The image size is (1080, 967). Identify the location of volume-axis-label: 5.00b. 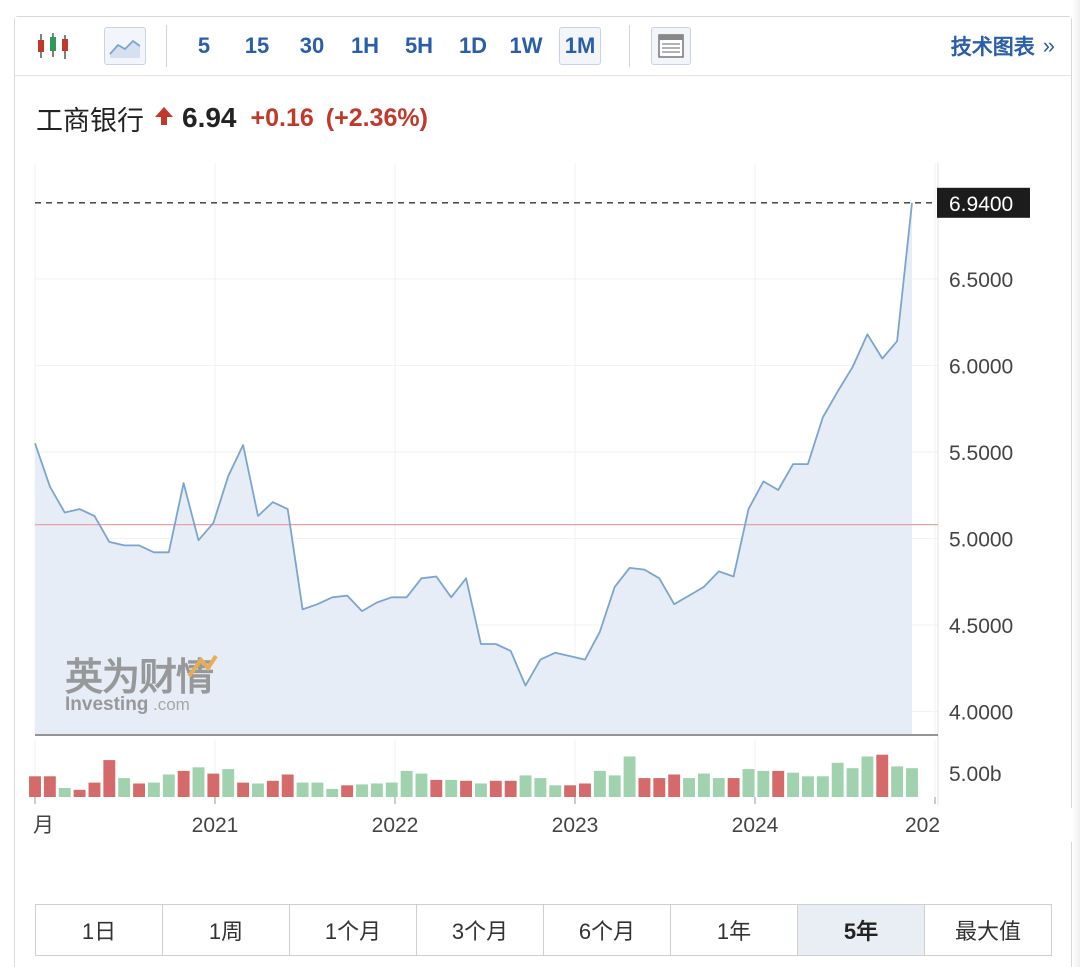
(975, 774).